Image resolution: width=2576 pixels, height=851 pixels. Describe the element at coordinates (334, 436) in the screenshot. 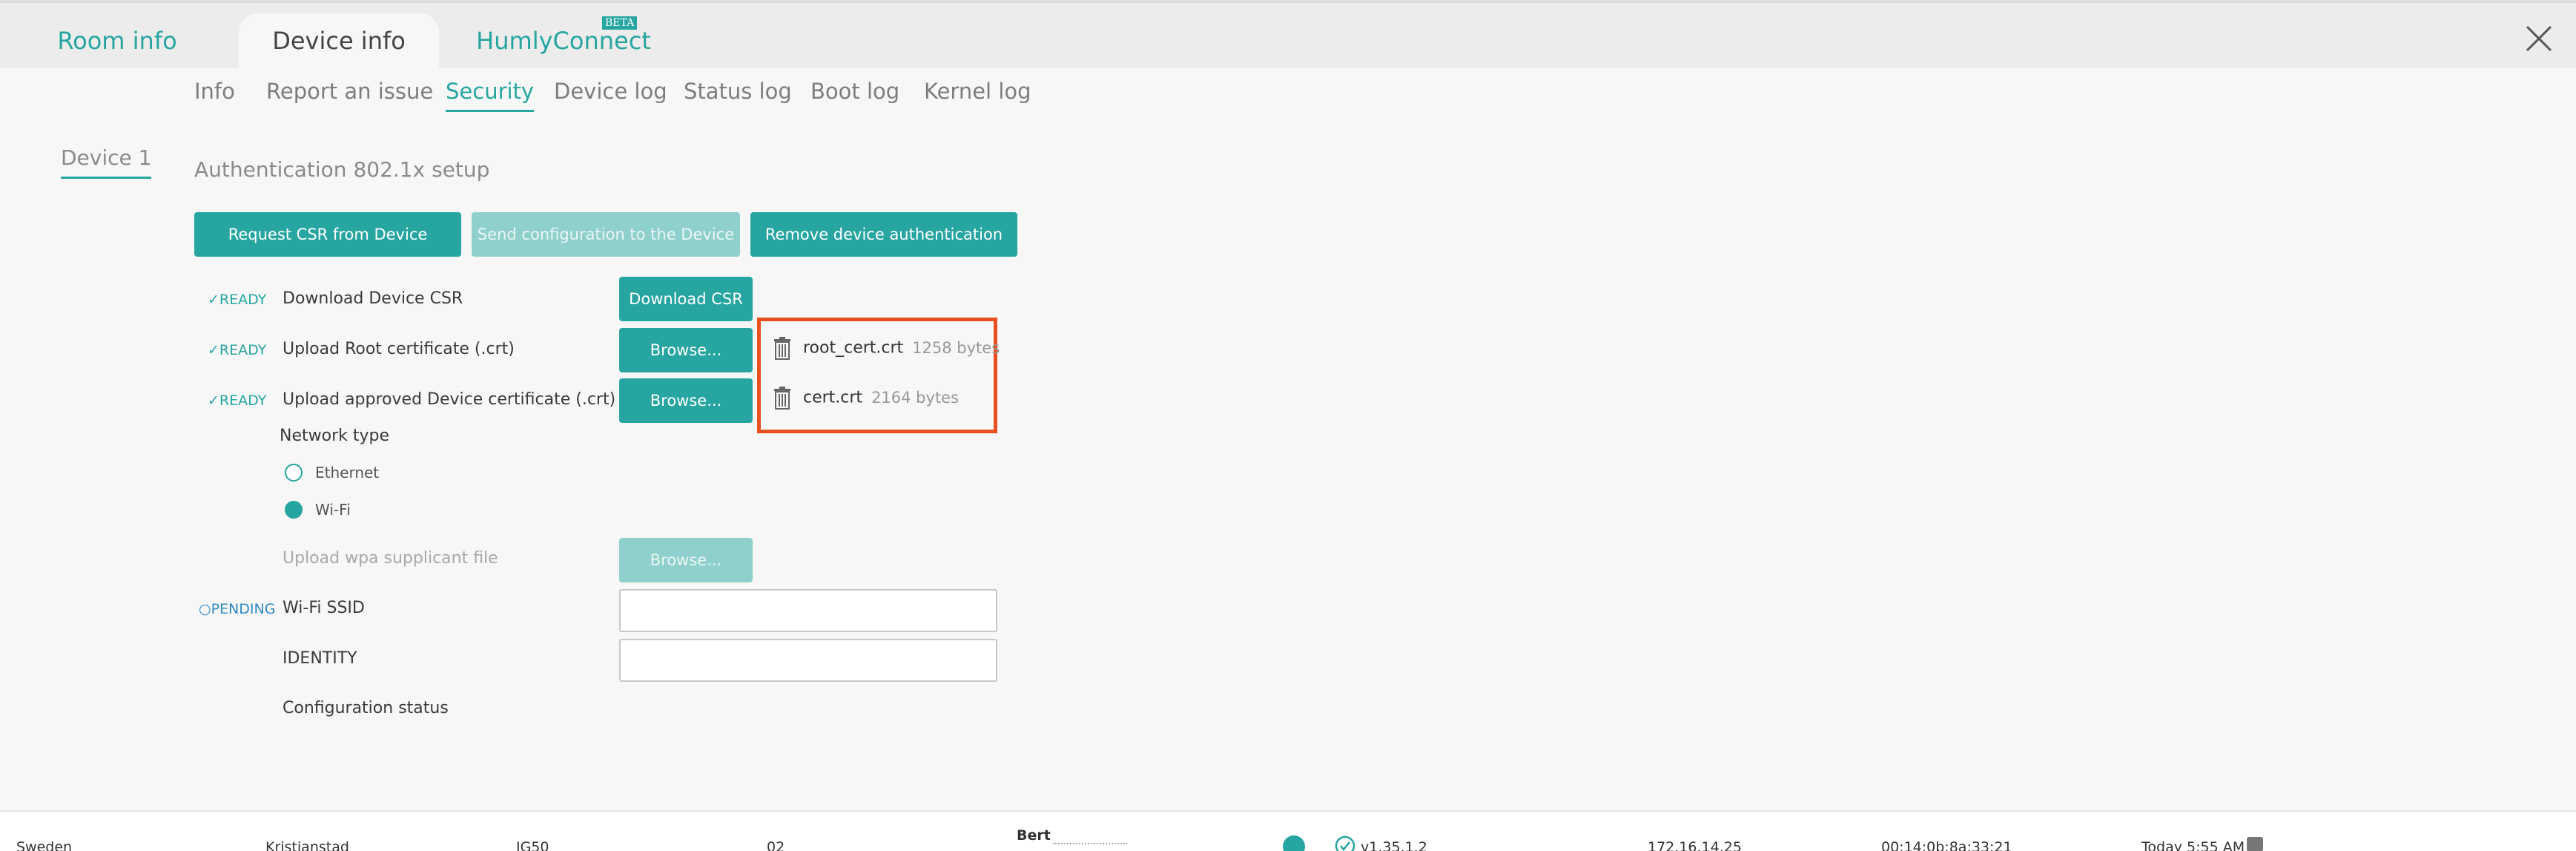

I see `network-type-label: Network type` at that location.